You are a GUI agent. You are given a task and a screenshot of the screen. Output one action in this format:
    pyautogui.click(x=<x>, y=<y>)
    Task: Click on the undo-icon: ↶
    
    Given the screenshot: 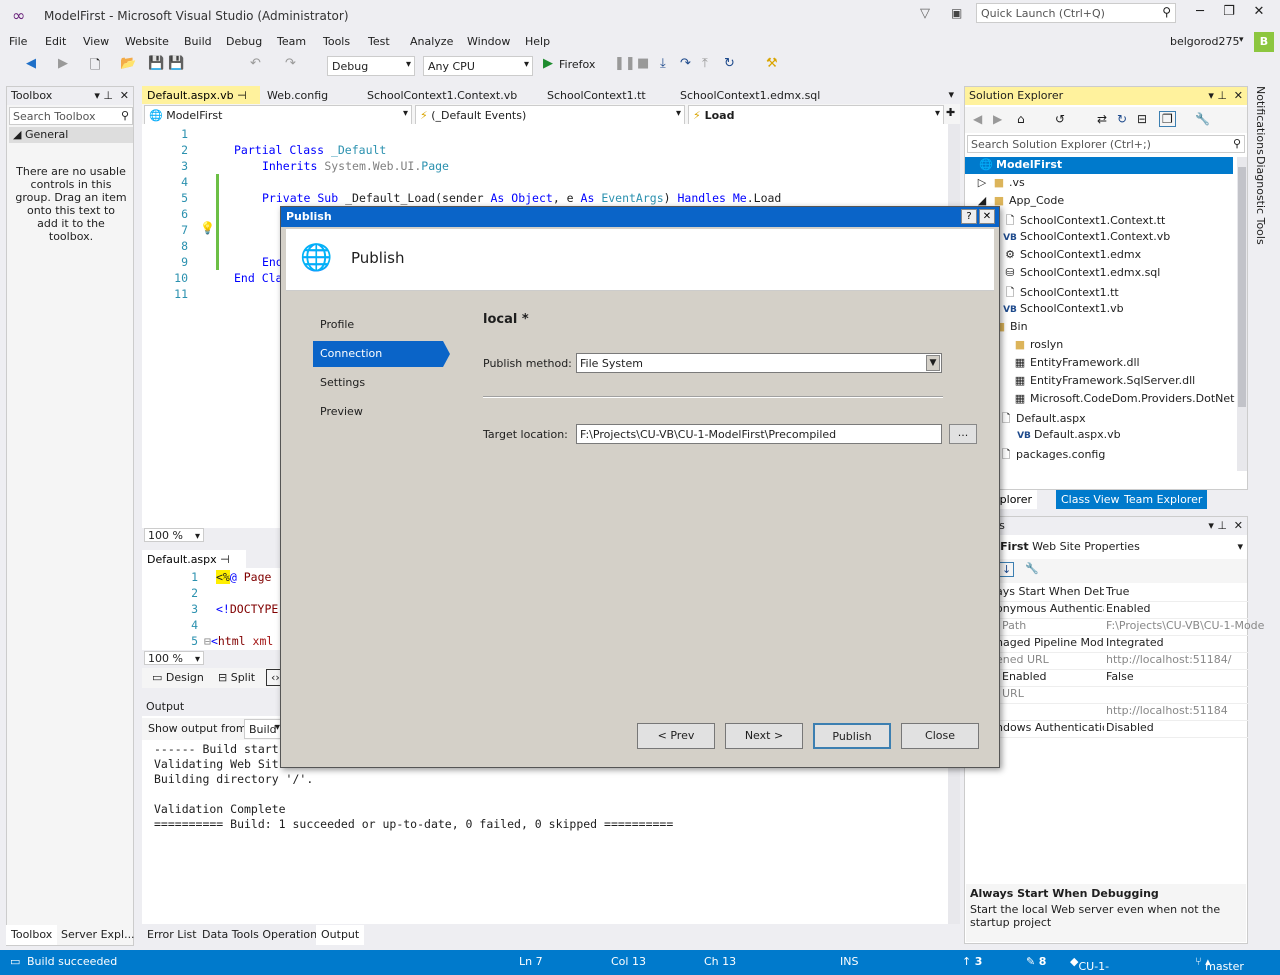 What is the action you would take?
    pyautogui.click(x=255, y=63)
    